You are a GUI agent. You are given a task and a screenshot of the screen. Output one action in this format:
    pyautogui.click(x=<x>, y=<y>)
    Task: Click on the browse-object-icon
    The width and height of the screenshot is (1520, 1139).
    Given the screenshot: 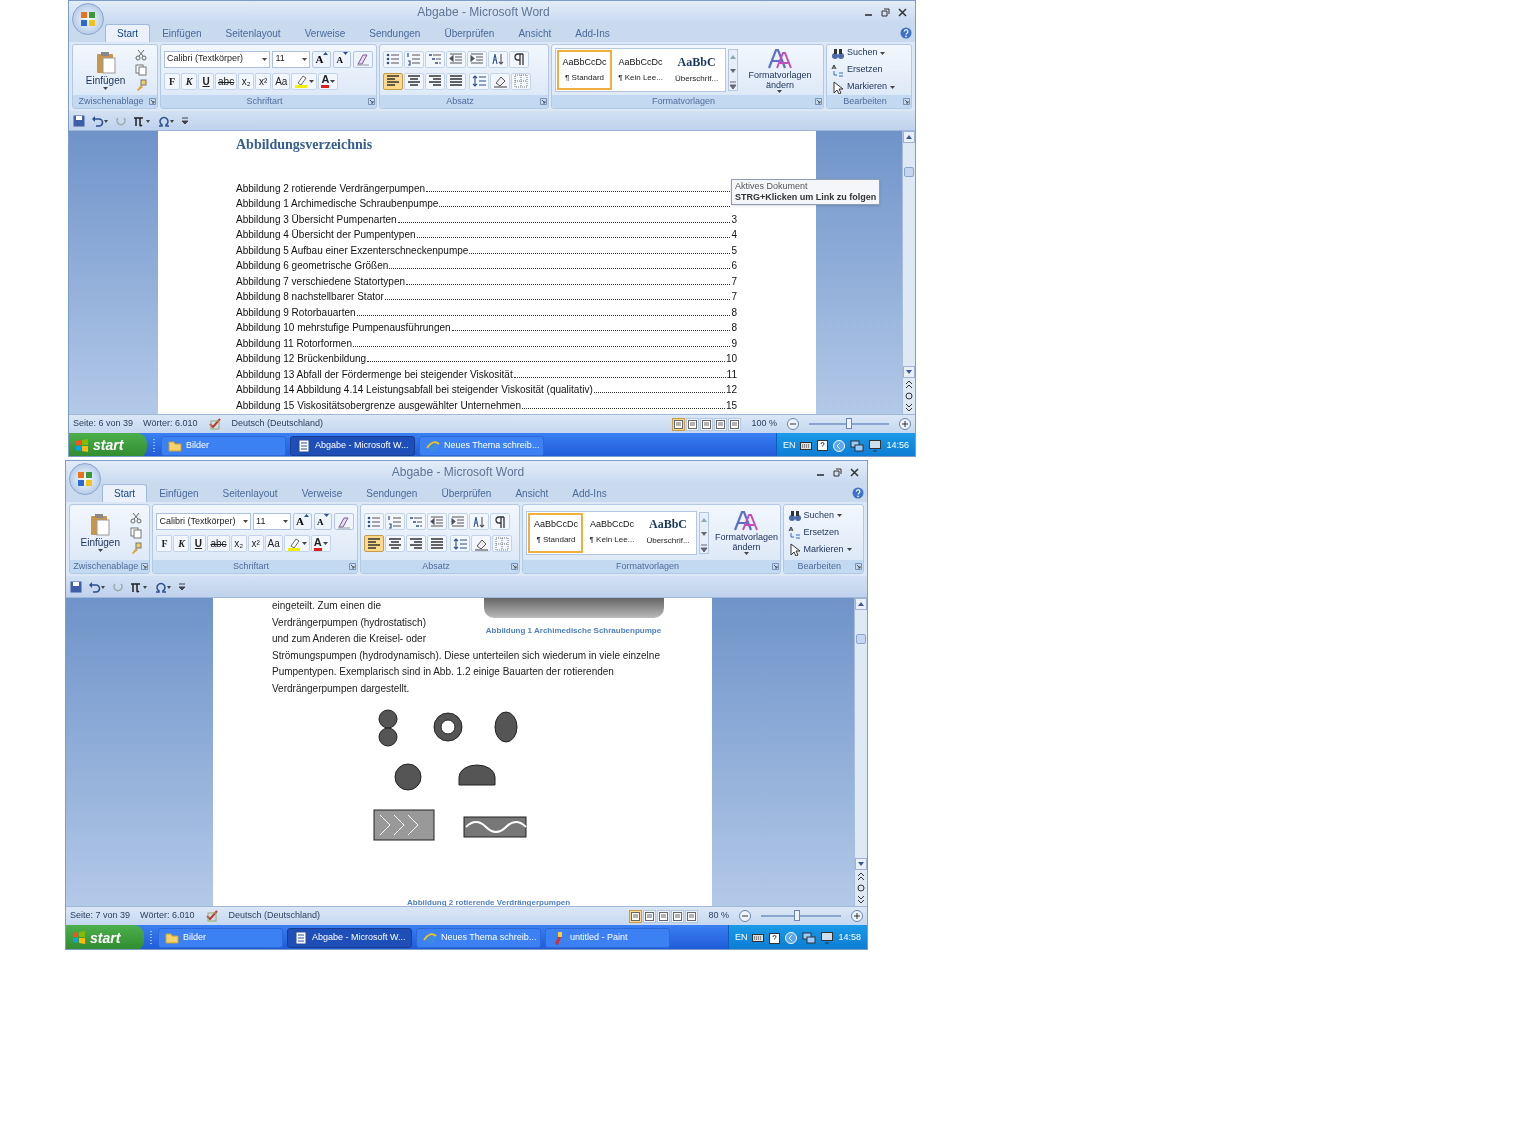 What is the action you would take?
    pyautogui.click(x=861, y=888)
    